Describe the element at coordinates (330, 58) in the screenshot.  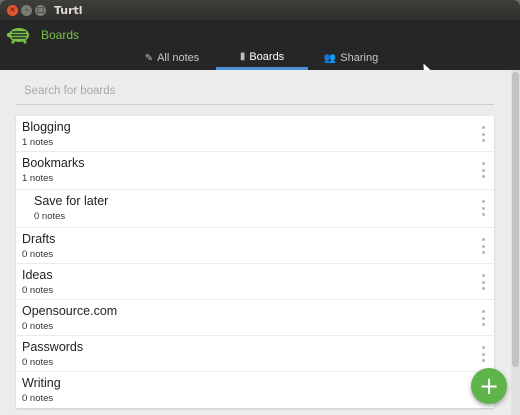
I see `users-icon: 👥` at that location.